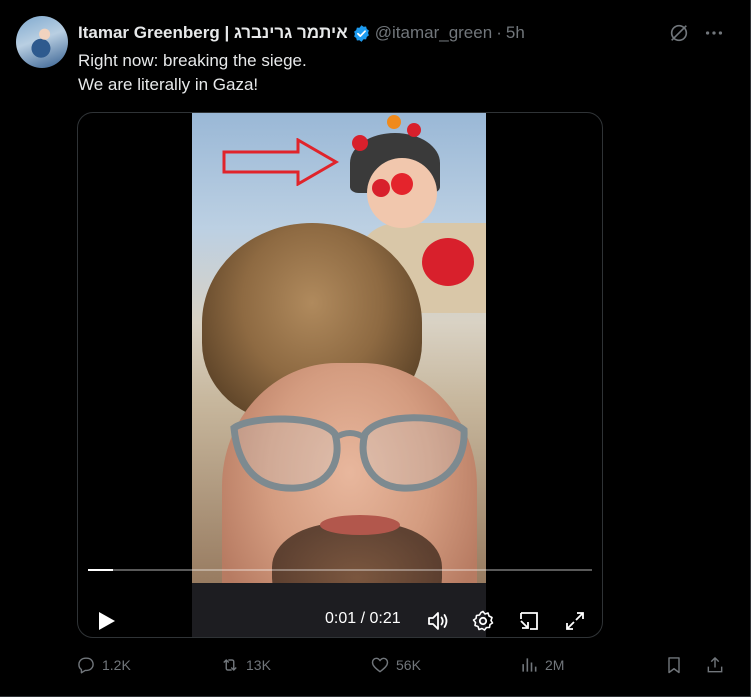  Describe the element at coordinates (555, 665) in the screenshot. I see `views-count: 2M` at that location.